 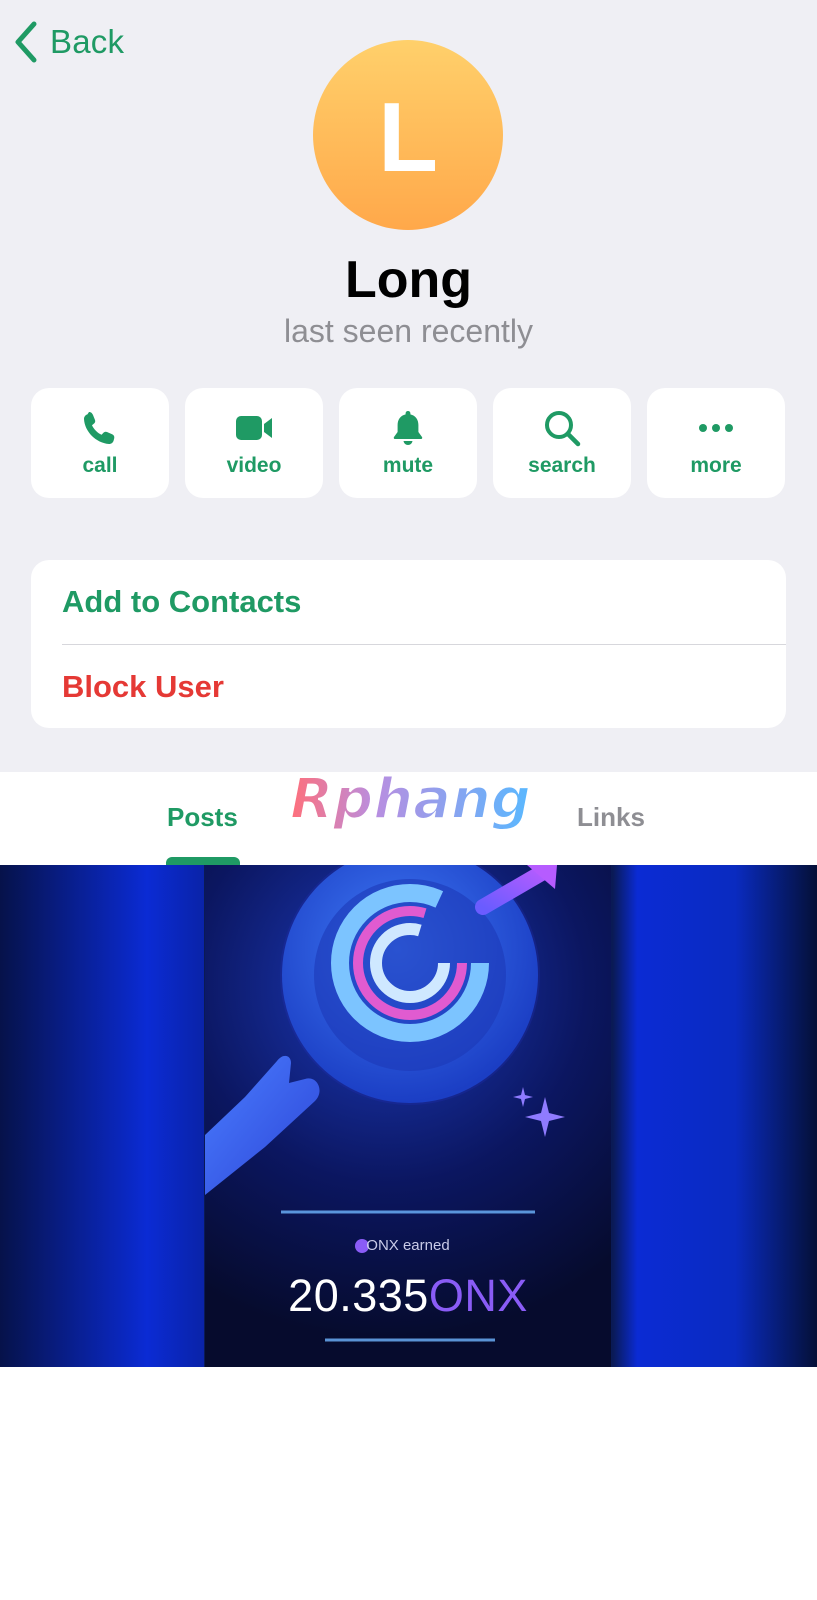 What do you see at coordinates (716, 465) in the screenshot?
I see `more-label: more` at bounding box center [716, 465].